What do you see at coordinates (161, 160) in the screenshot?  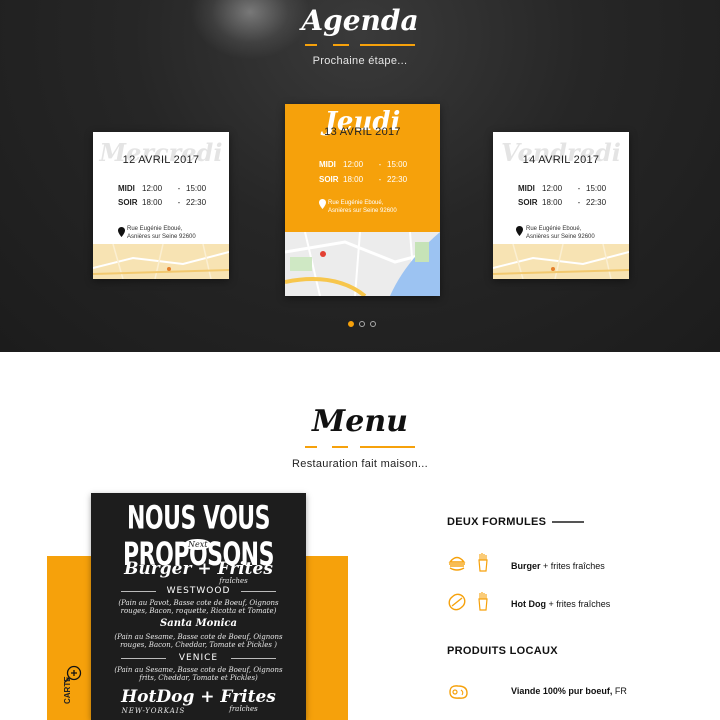 I see `card-date: 12 AVRIL 2017` at bounding box center [161, 160].